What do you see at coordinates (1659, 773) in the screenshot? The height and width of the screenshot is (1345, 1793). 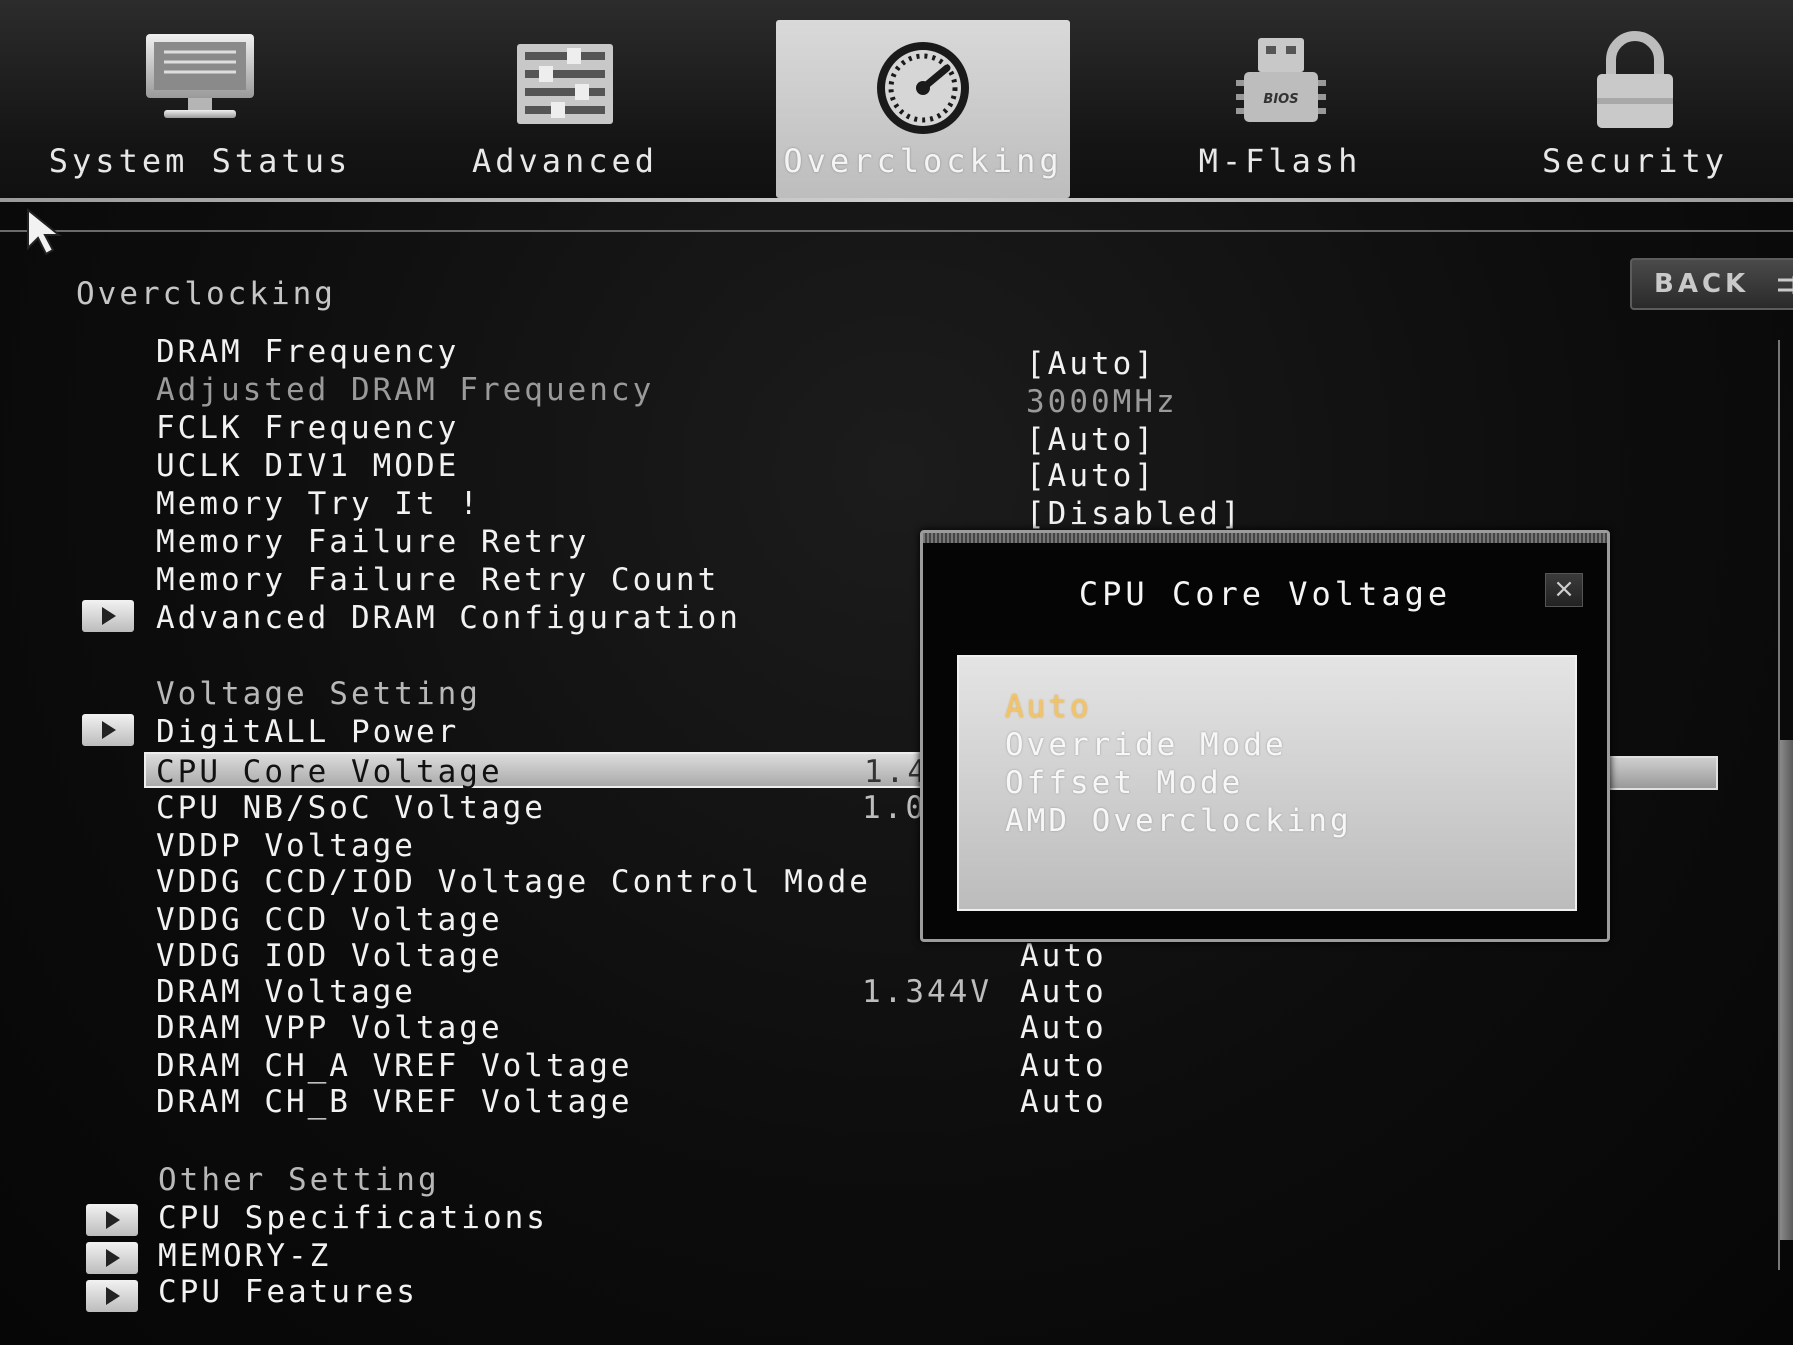 I see `selection-bar-extension` at bounding box center [1659, 773].